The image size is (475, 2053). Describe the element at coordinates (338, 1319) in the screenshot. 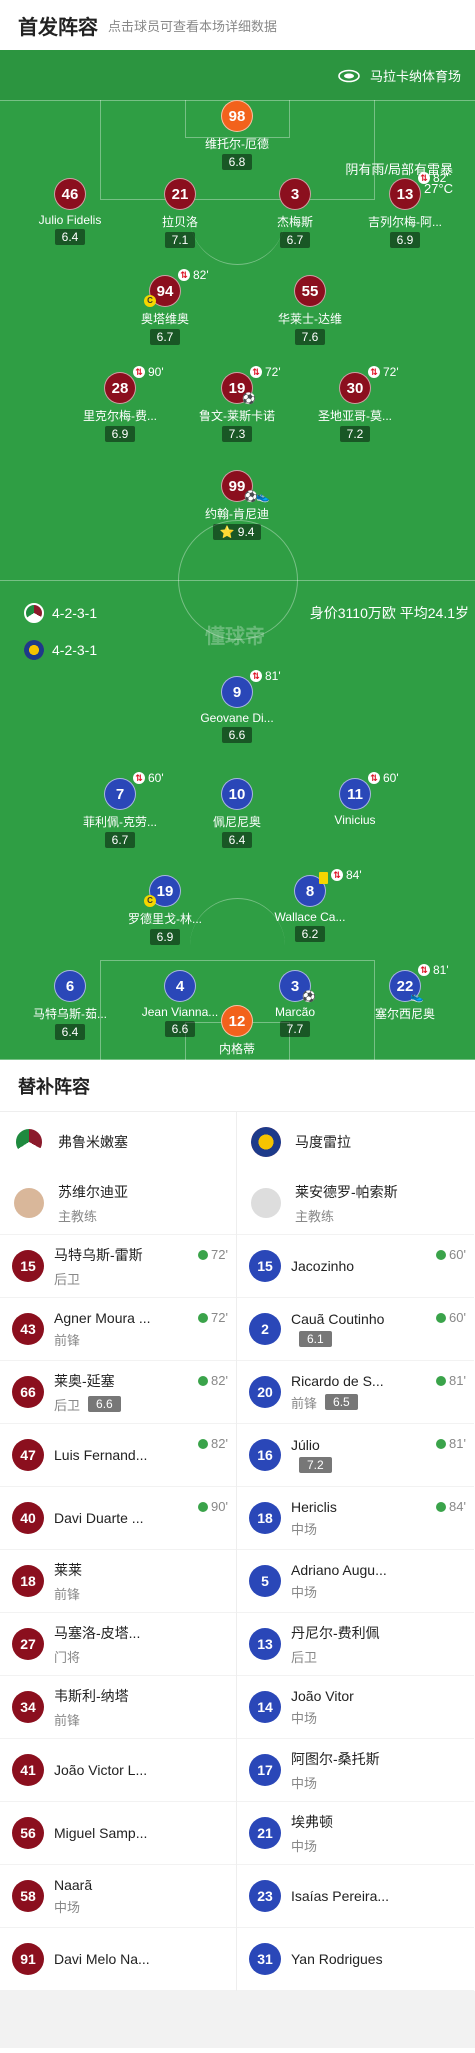

I see `player-name: Cauã Coutinho` at that location.